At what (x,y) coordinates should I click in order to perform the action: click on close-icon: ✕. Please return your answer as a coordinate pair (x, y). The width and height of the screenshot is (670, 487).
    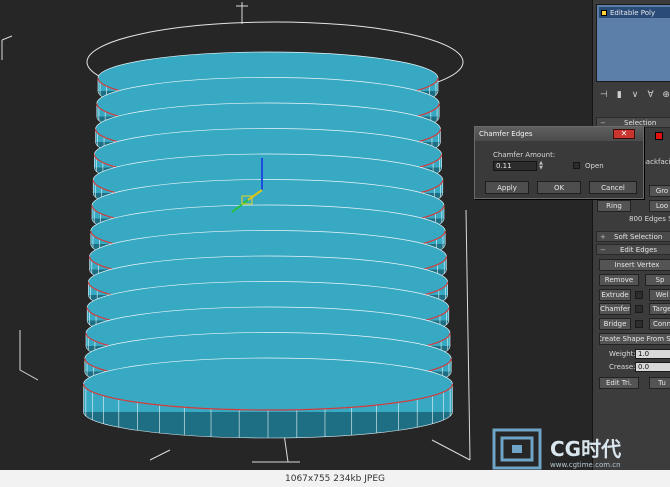
    Looking at the image, I should click on (624, 133).